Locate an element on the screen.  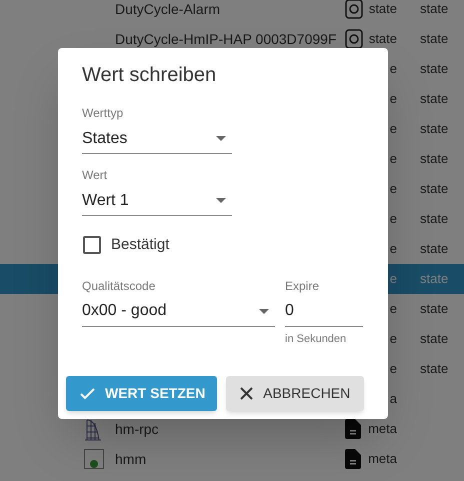
helper-text: in Sekunden is located at coordinates (316, 339).